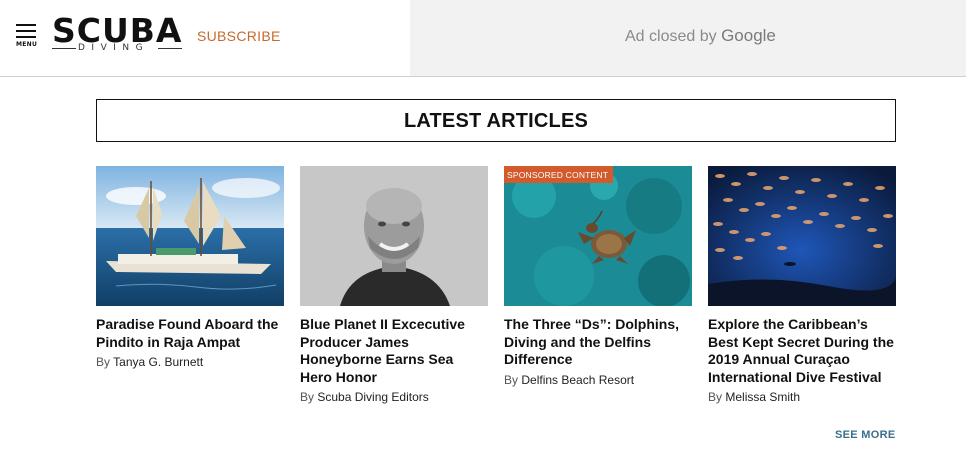 This screenshot has height=471, width=966. What do you see at coordinates (26, 25) in the screenshot?
I see `hamburger-icon` at bounding box center [26, 25].